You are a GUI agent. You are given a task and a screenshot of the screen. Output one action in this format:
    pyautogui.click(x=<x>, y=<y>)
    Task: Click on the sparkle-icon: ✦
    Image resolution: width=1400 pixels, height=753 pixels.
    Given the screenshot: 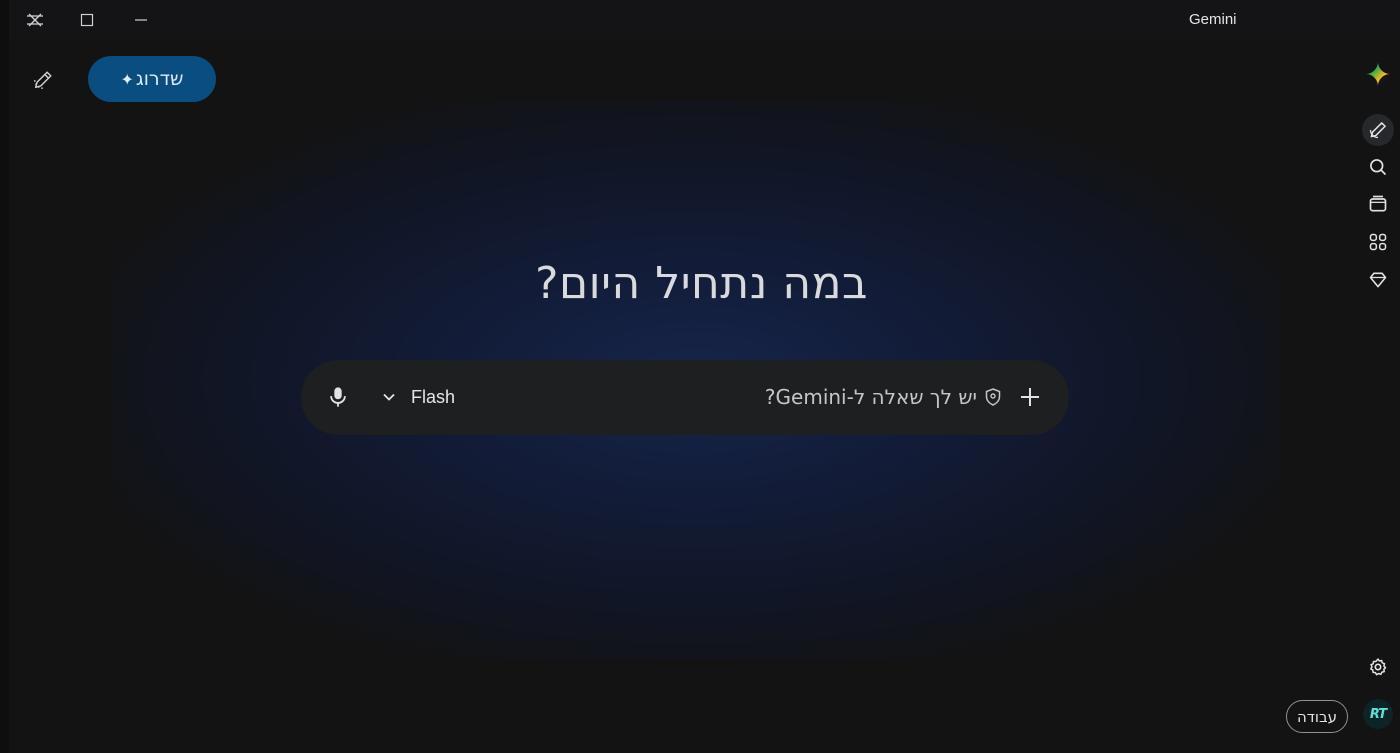 What is the action you would take?
    pyautogui.click(x=127, y=79)
    